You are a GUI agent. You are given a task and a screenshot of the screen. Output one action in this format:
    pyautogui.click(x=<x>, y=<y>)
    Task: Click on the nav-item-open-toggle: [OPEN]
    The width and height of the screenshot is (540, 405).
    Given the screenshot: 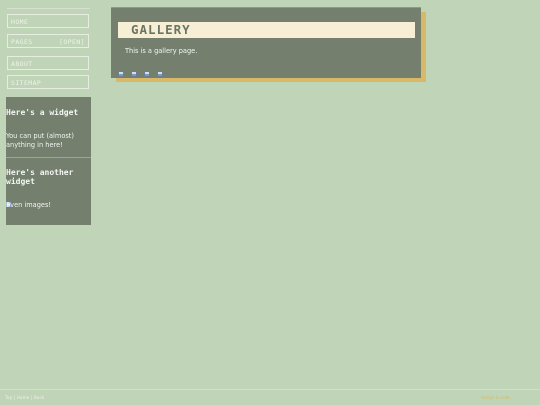 What is the action you would take?
    pyautogui.click(x=72, y=42)
    